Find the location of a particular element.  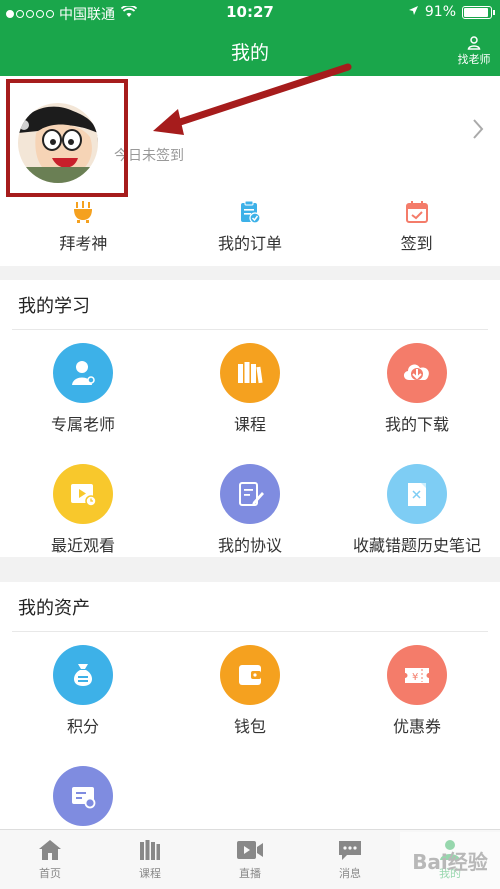

tab-label: 课程 is located at coordinates (150, 873).